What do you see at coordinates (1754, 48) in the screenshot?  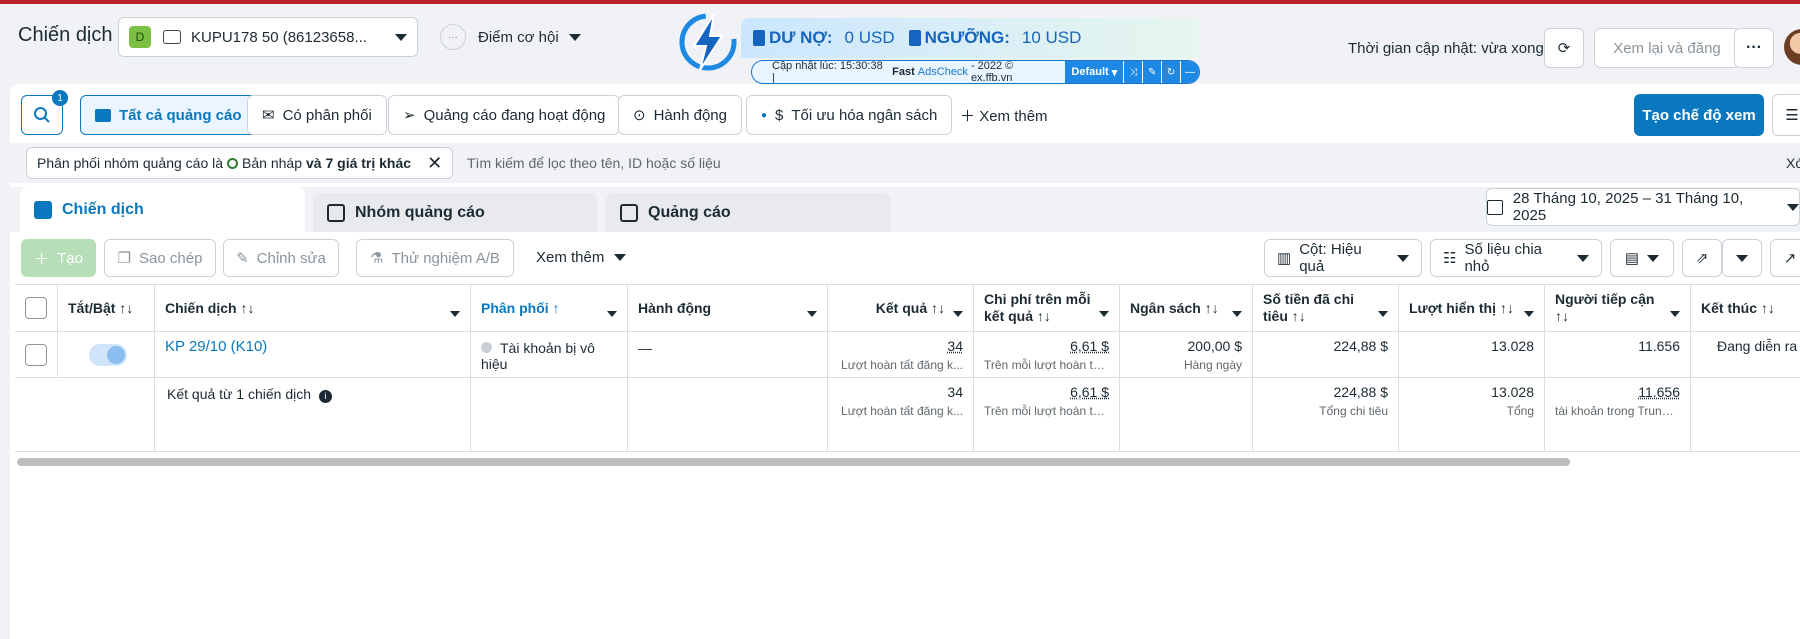 I see `more-options-button: ···` at bounding box center [1754, 48].